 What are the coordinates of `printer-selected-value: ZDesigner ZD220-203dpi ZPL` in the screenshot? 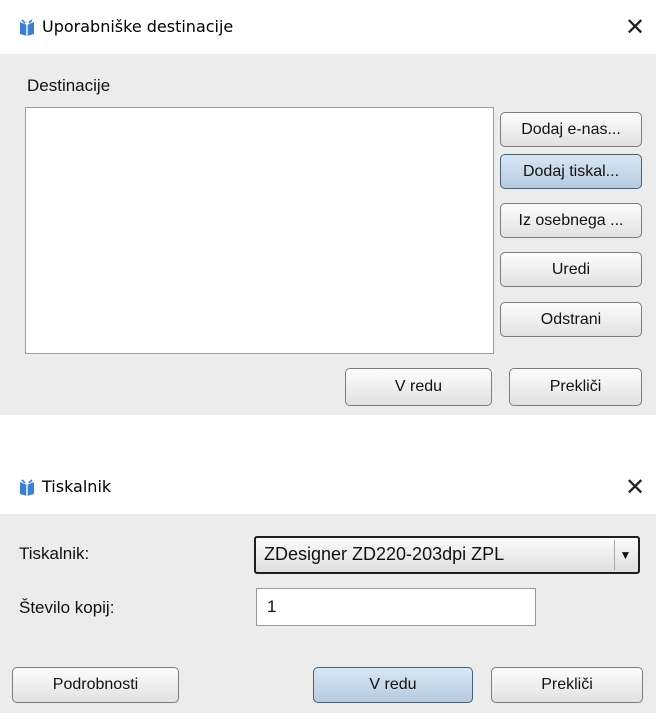 It's located at (384, 554).